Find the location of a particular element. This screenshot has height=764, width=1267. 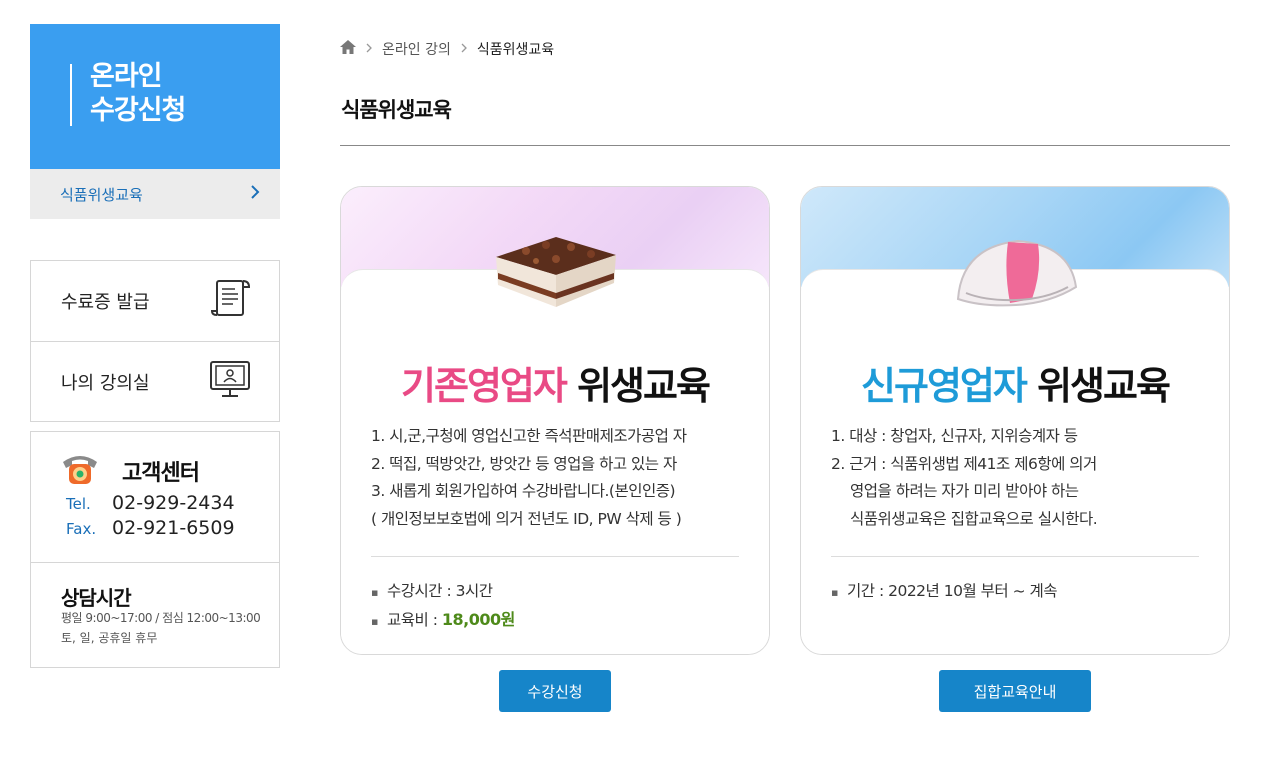

desc-line: 3. 새롭게 회원가입하여 수강바랍니다.(본인인증) is located at coordinates (523, 491).